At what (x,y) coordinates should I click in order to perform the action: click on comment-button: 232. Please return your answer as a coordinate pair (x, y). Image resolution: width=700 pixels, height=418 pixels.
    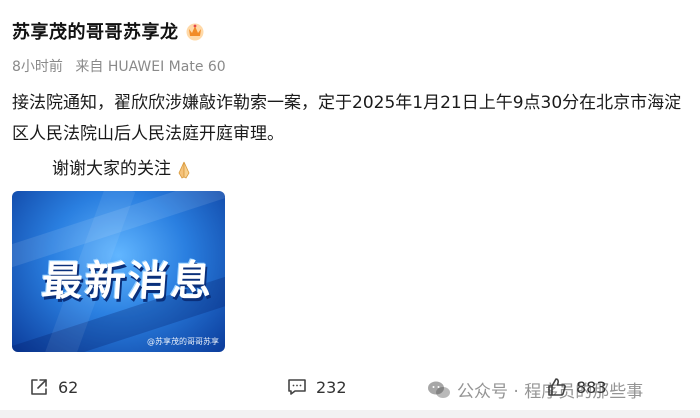
    Looking at the image, I should click on (316, 387).